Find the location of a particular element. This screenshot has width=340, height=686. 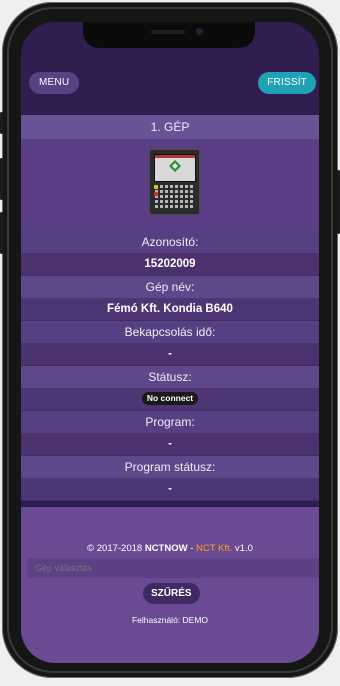

cnc-controller-image is located at coordinates (174, 182).